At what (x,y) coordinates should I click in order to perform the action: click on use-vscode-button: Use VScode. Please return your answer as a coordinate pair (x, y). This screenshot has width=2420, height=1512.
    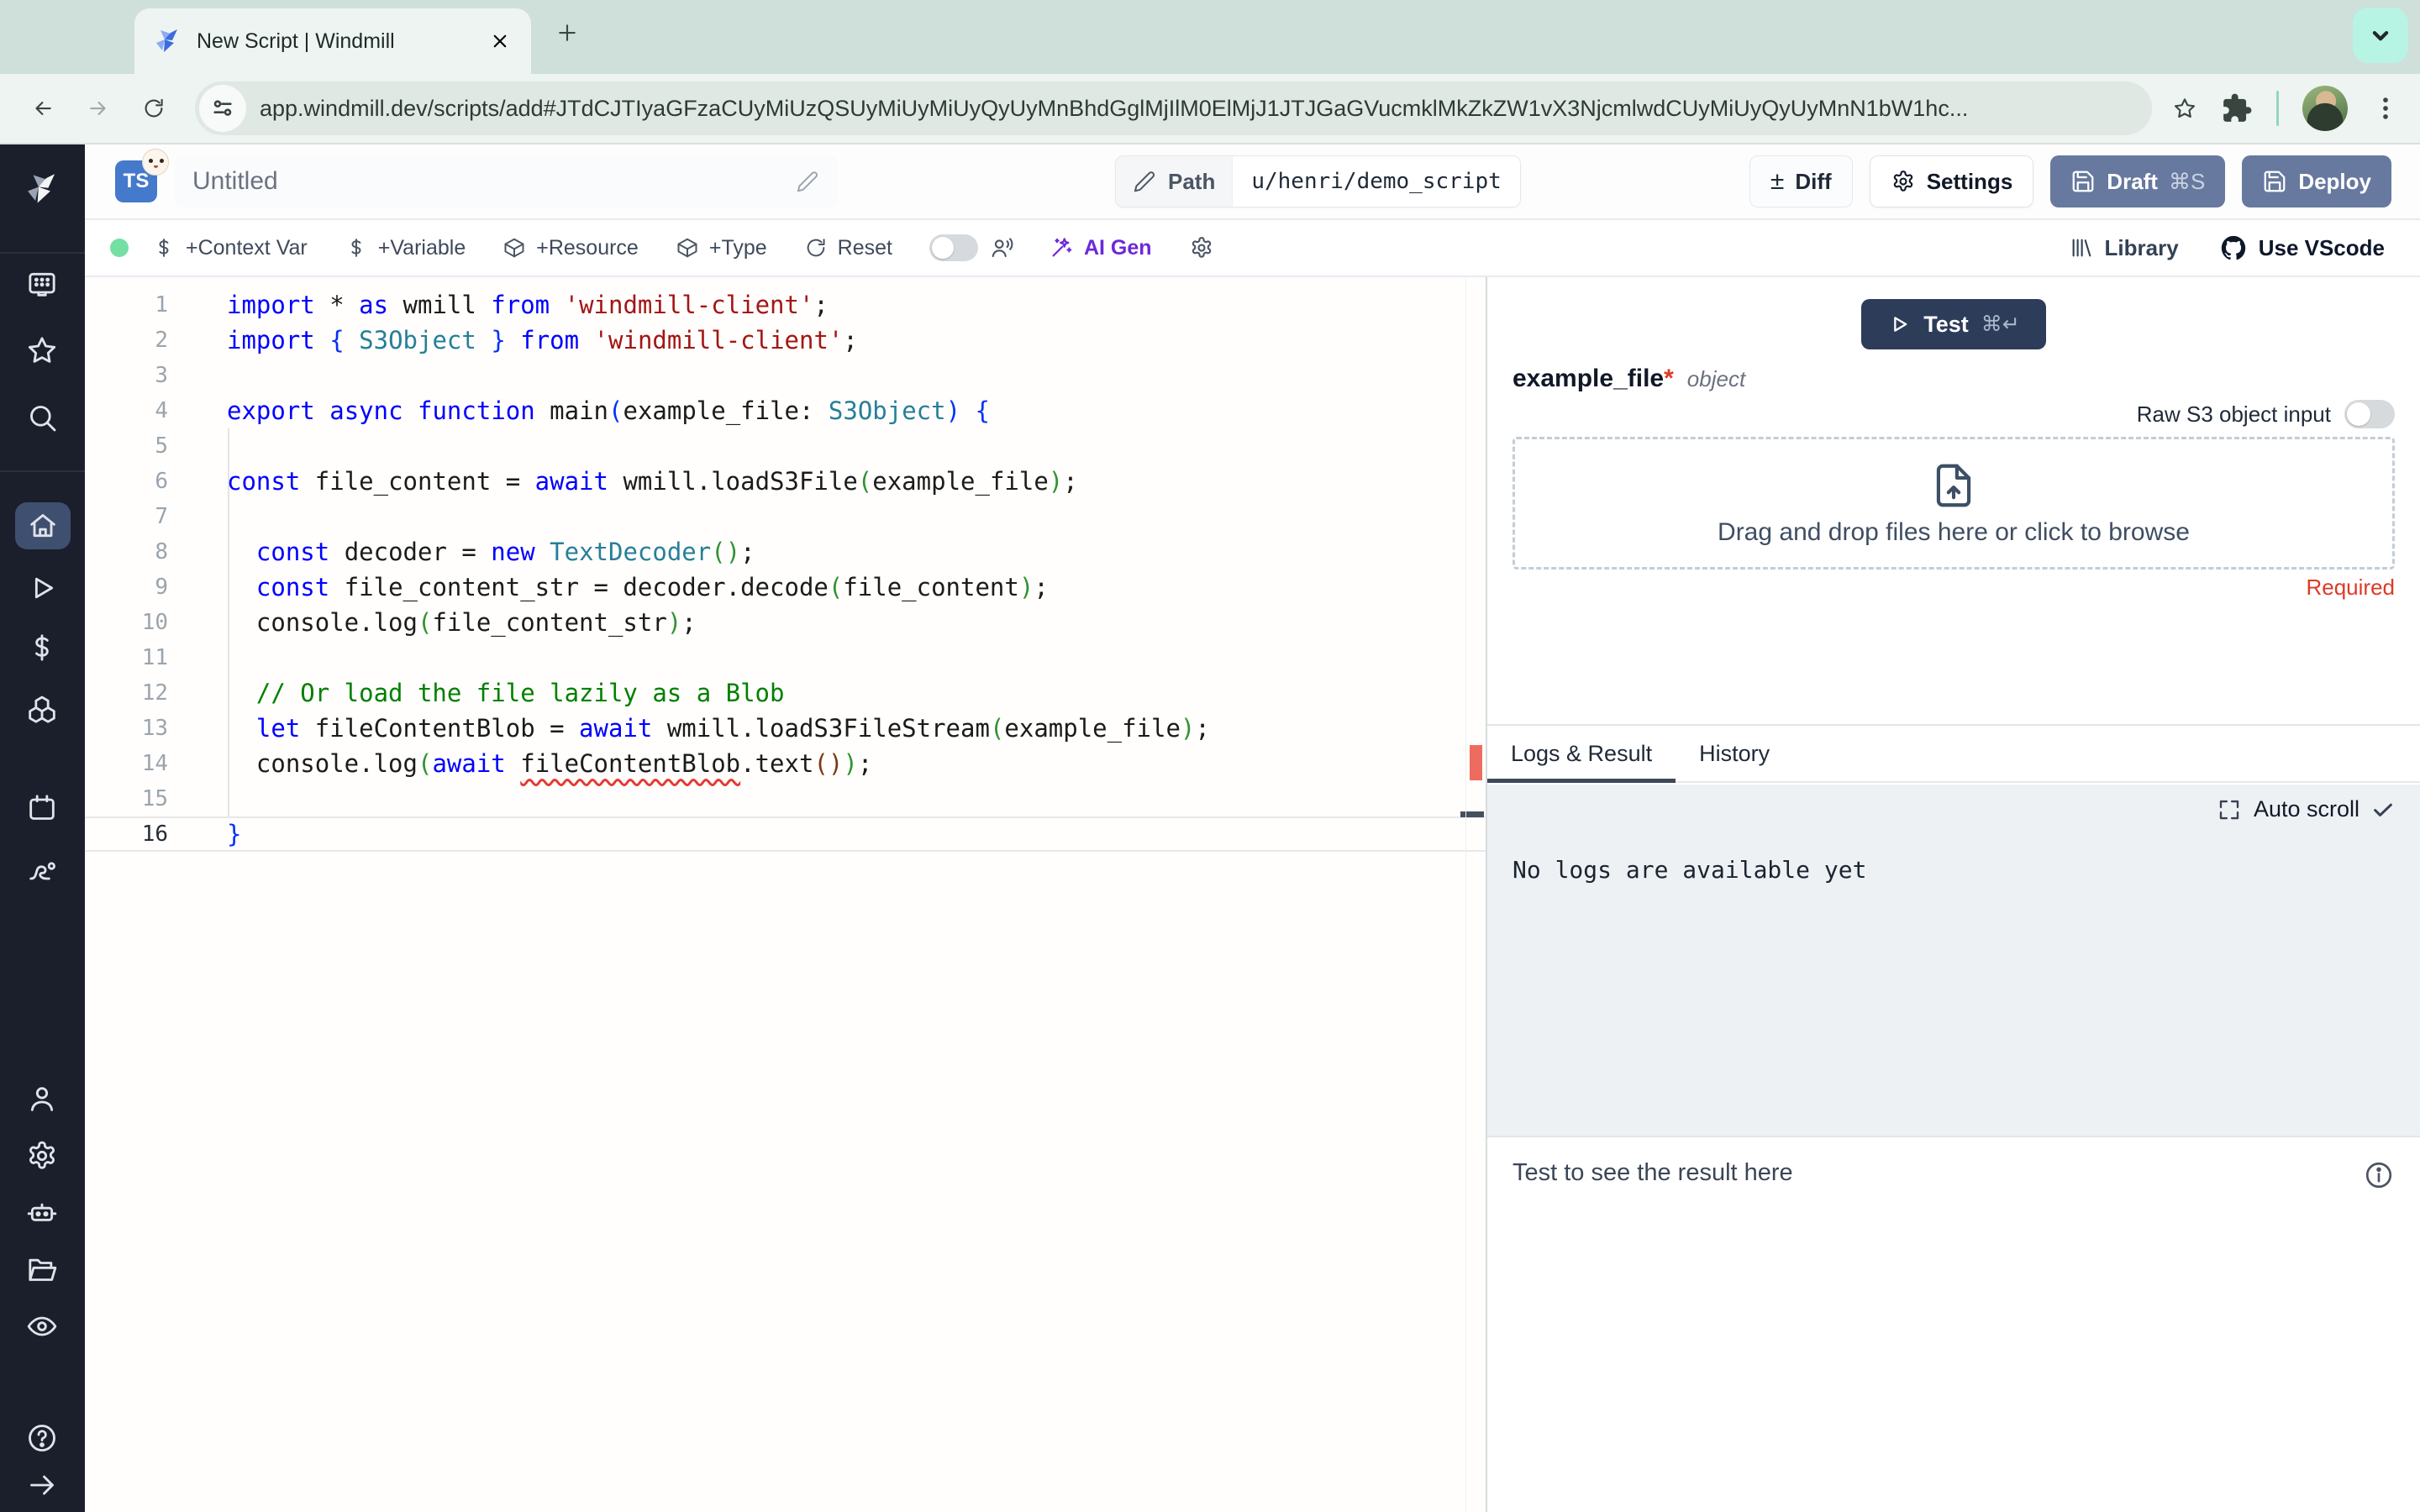
    Looking at the image, I should click on (2302, 248).